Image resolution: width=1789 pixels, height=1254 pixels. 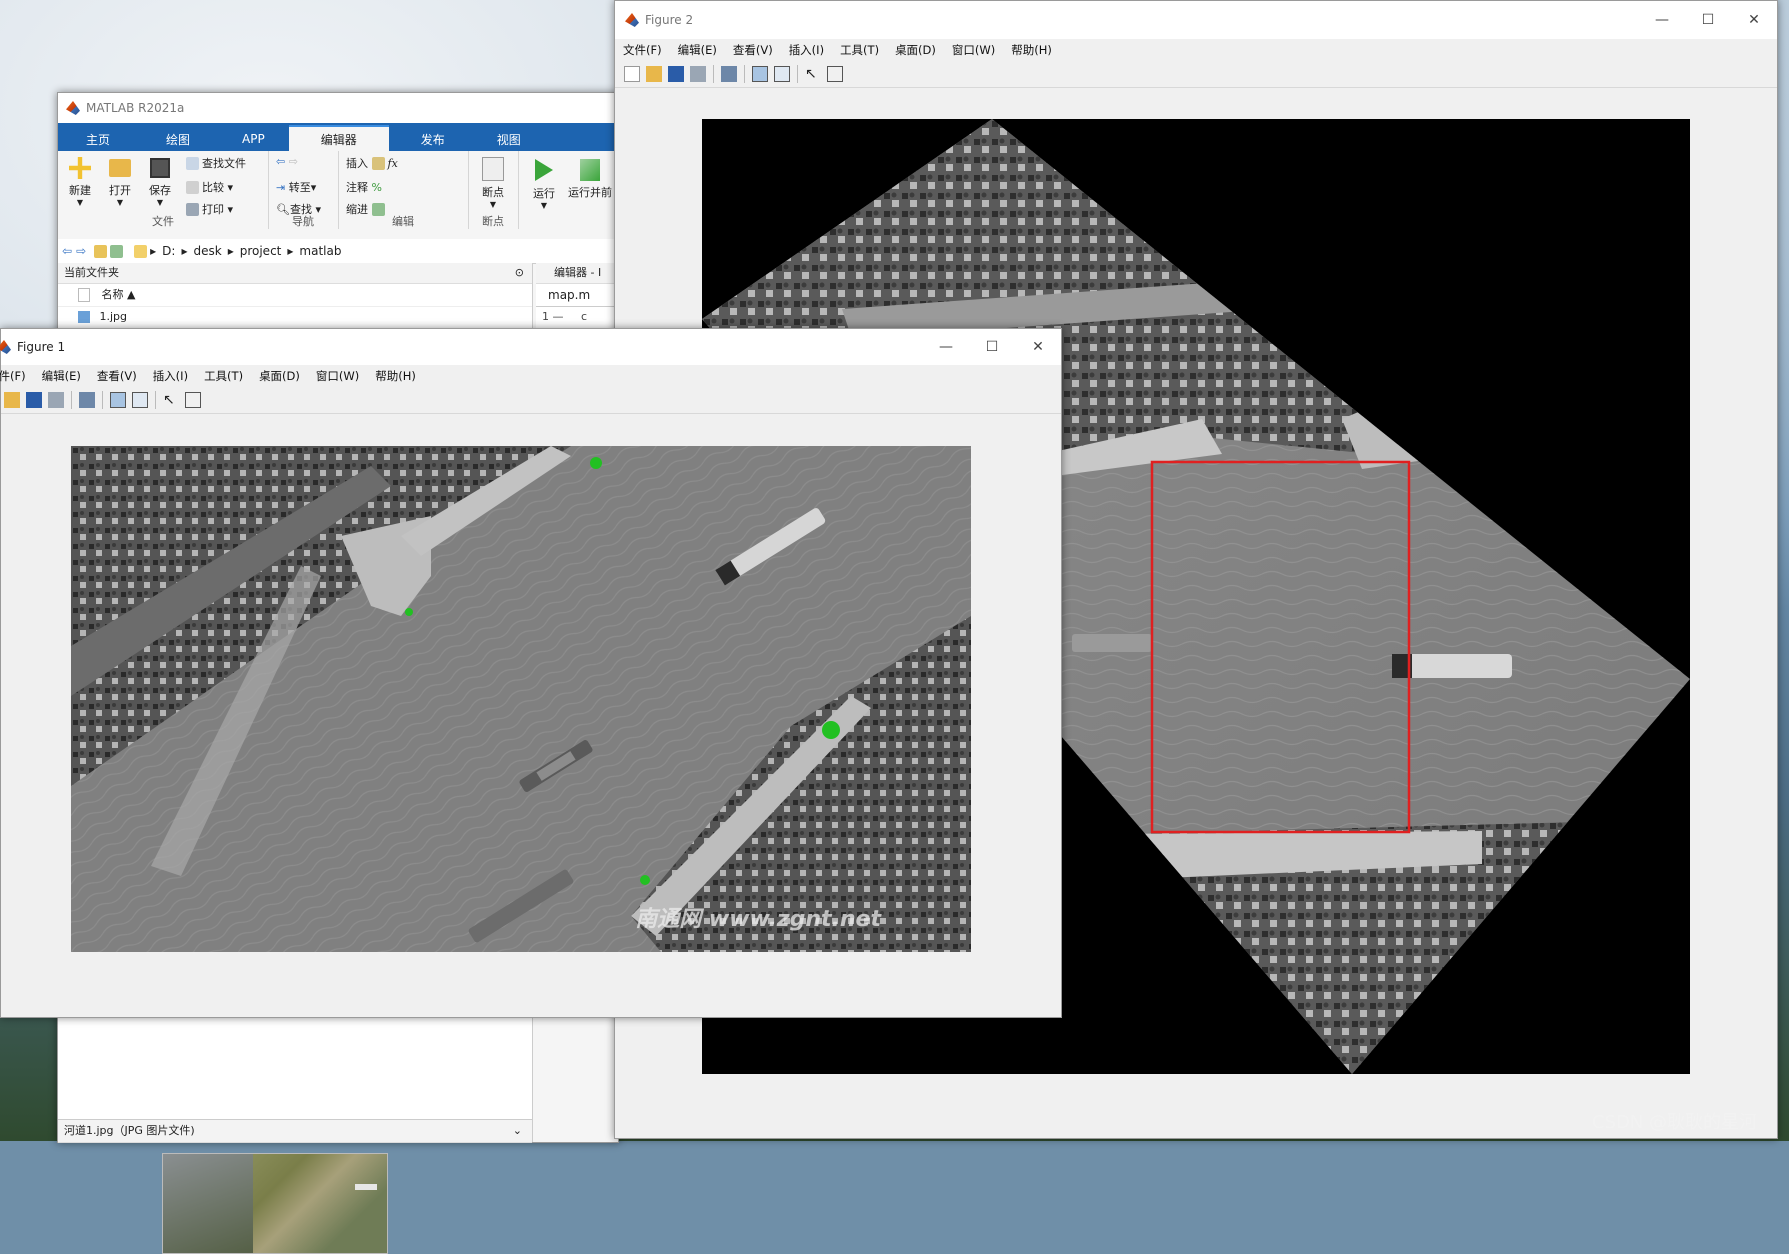 What do you see at coordinates (209, 187) in the screenshot?
I see `compare-button: 比较 ▾` at bounding box center [209, 187].